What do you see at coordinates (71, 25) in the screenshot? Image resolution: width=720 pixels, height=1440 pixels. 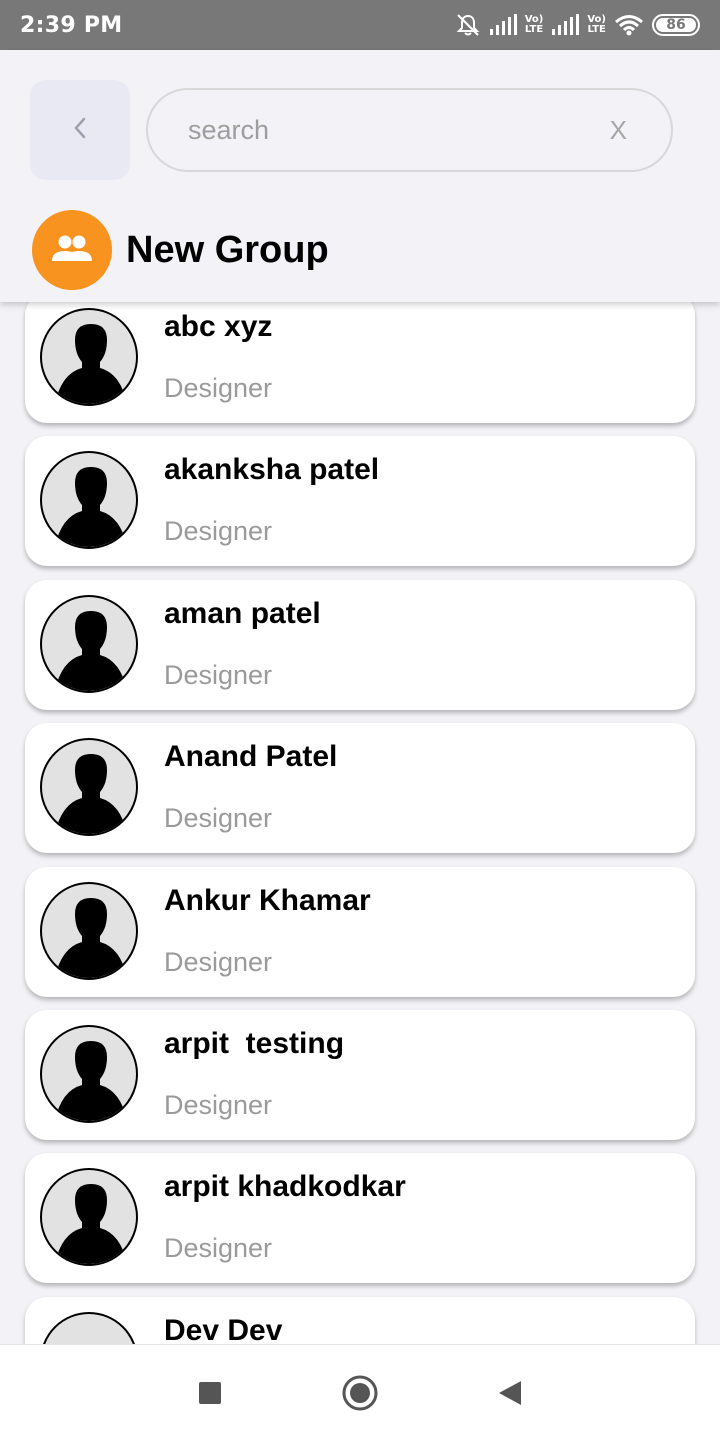 I see `status-time: 2:39 PM` at bounding box center [71, 25].